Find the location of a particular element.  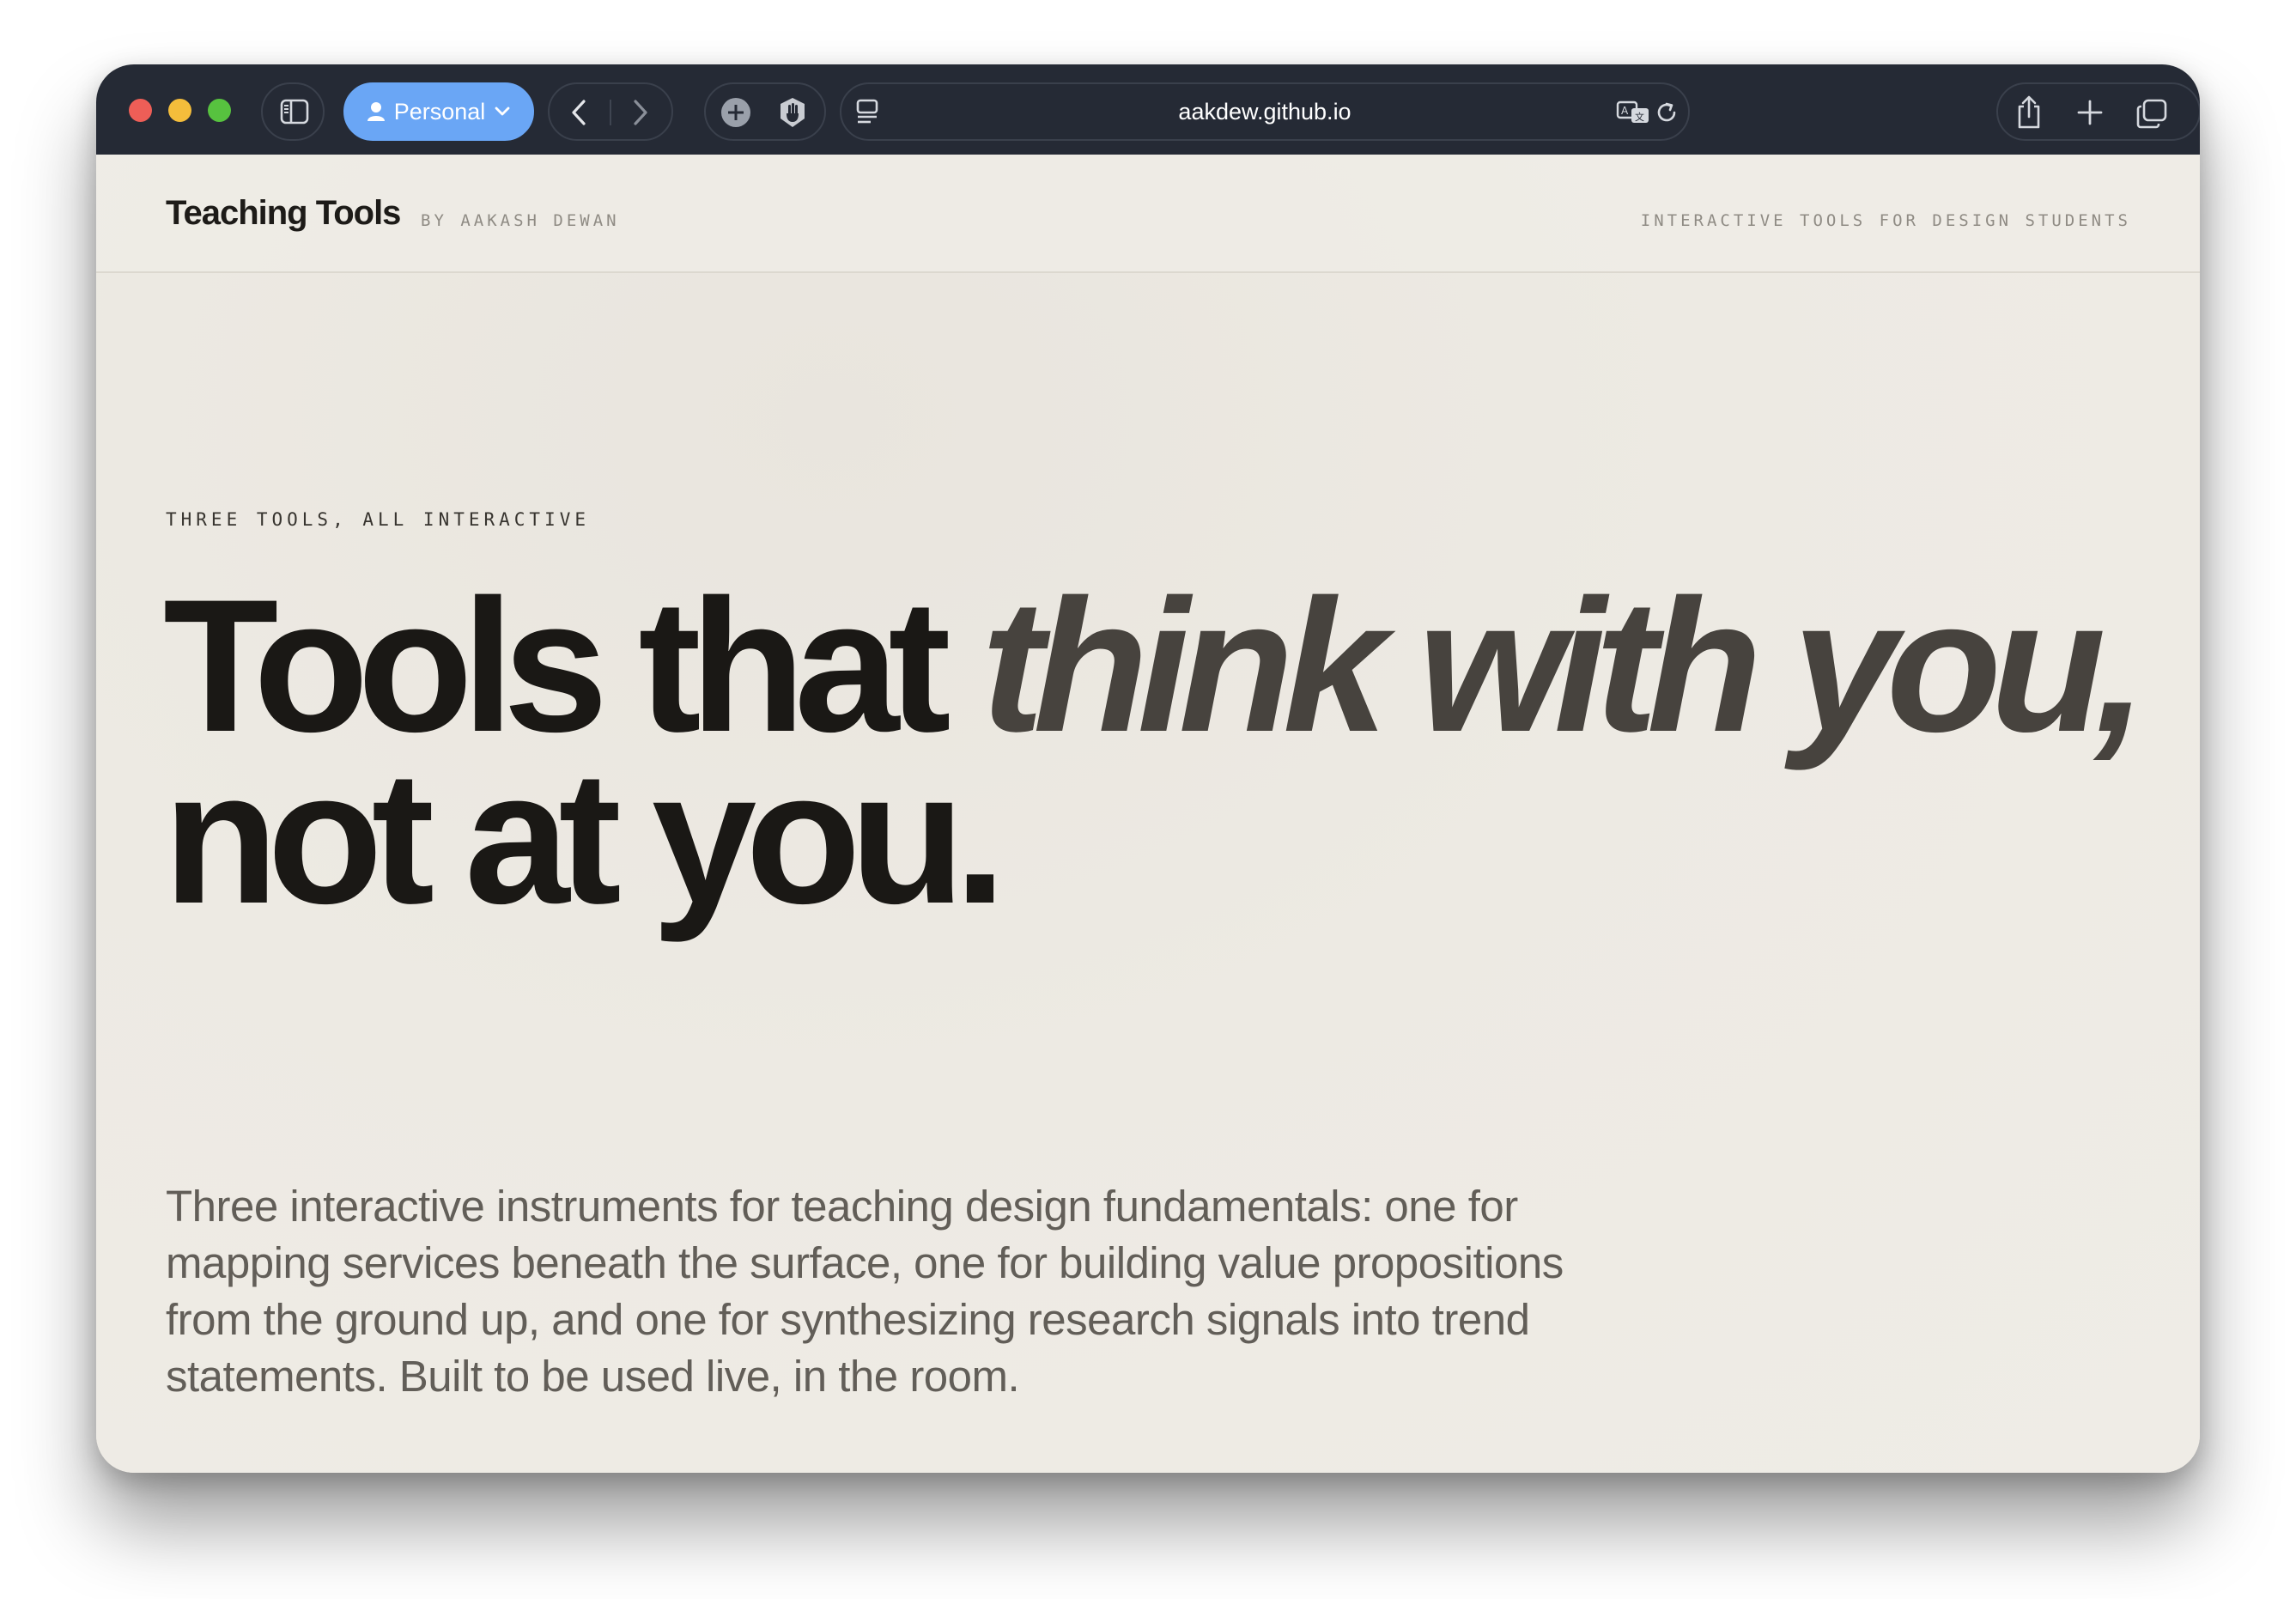

site-tagline: INTERACTIVE TOOLS FOR DESIGN STUDENTS is located at coordinates (1885, 220).